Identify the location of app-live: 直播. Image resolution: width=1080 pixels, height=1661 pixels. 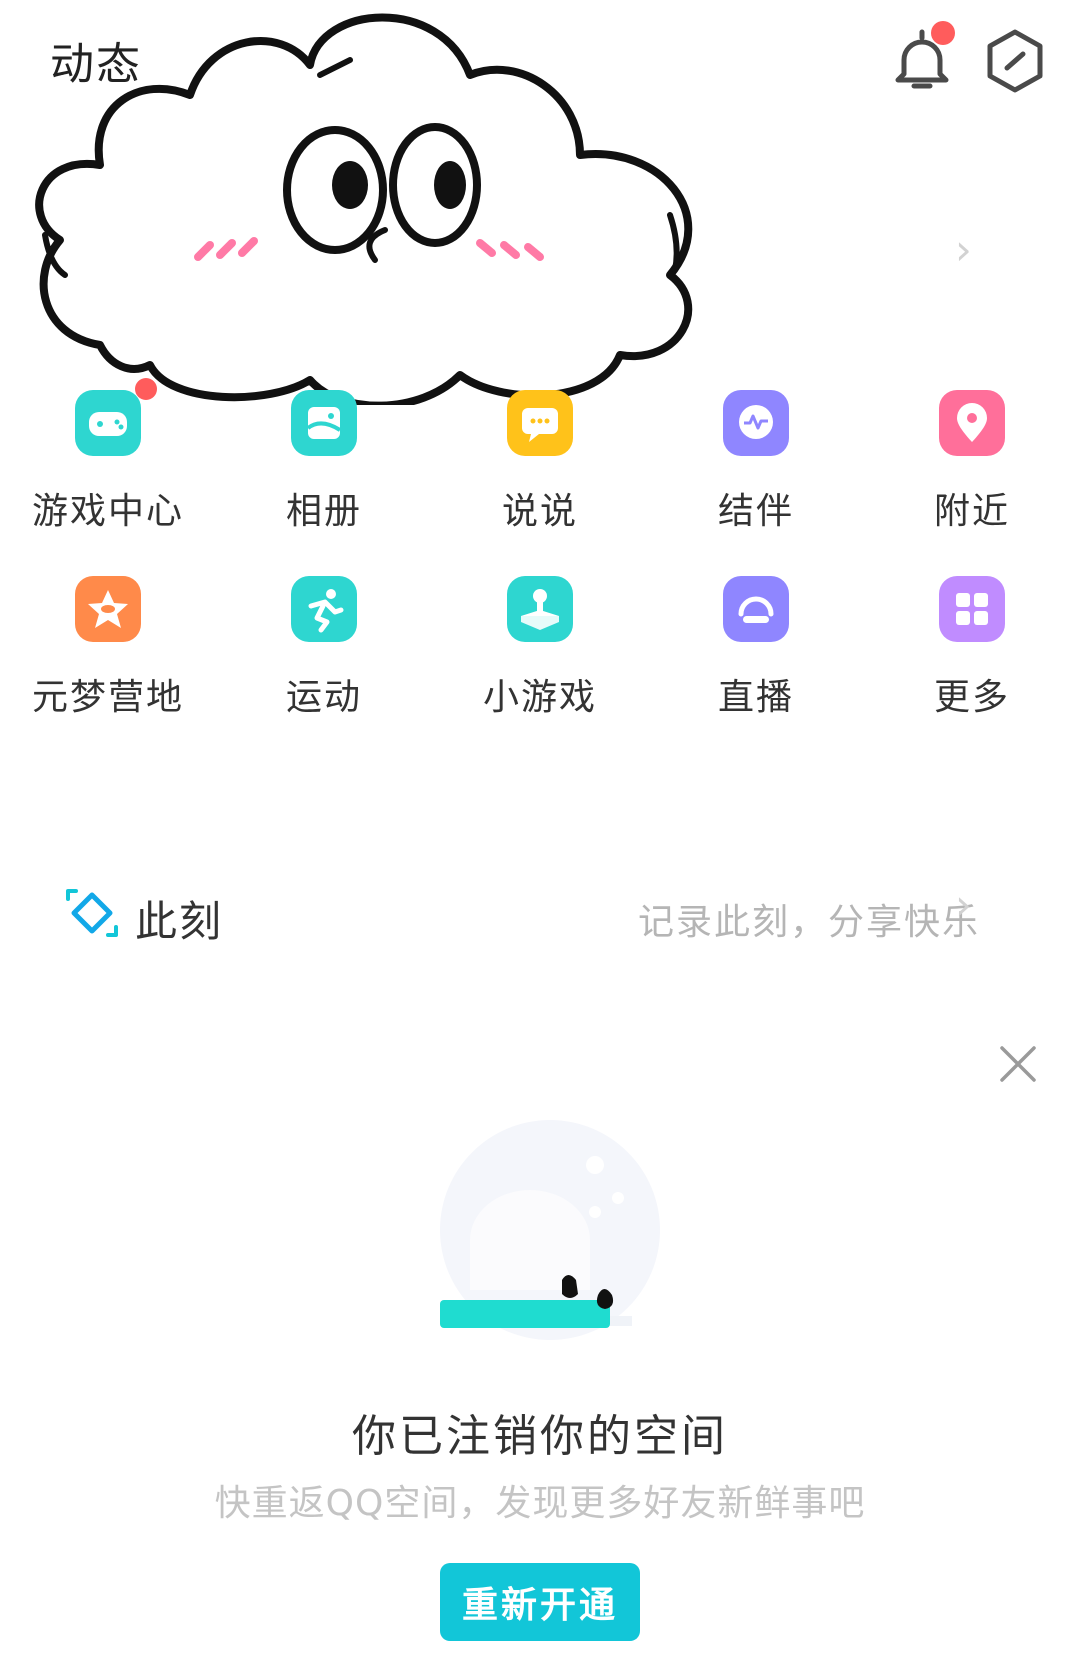
(756, 661).